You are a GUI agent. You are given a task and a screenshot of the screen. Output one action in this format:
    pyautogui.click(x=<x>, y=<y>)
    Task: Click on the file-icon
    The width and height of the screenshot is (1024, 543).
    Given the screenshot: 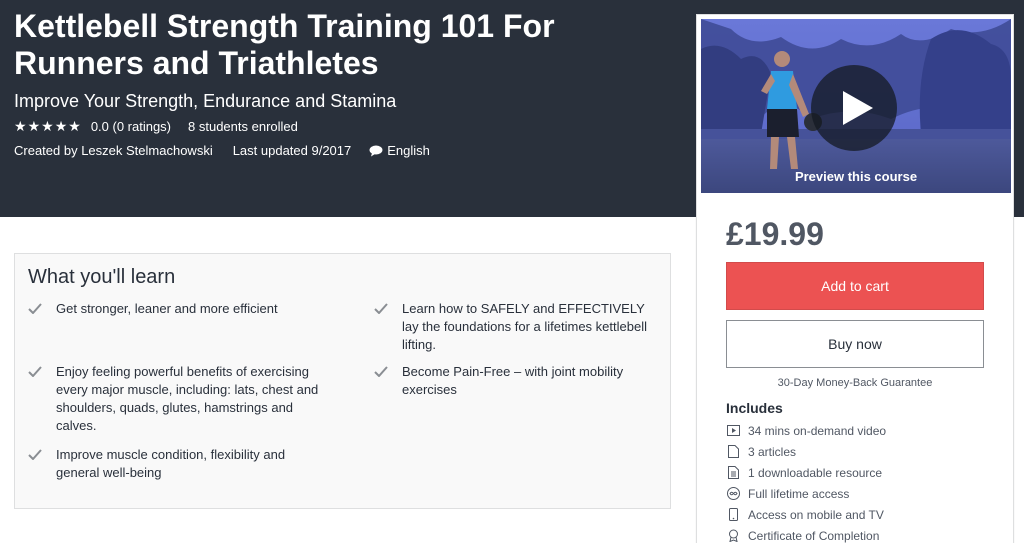 What is the action you would take?
    pyautogui.click(x=733, y=452)
    